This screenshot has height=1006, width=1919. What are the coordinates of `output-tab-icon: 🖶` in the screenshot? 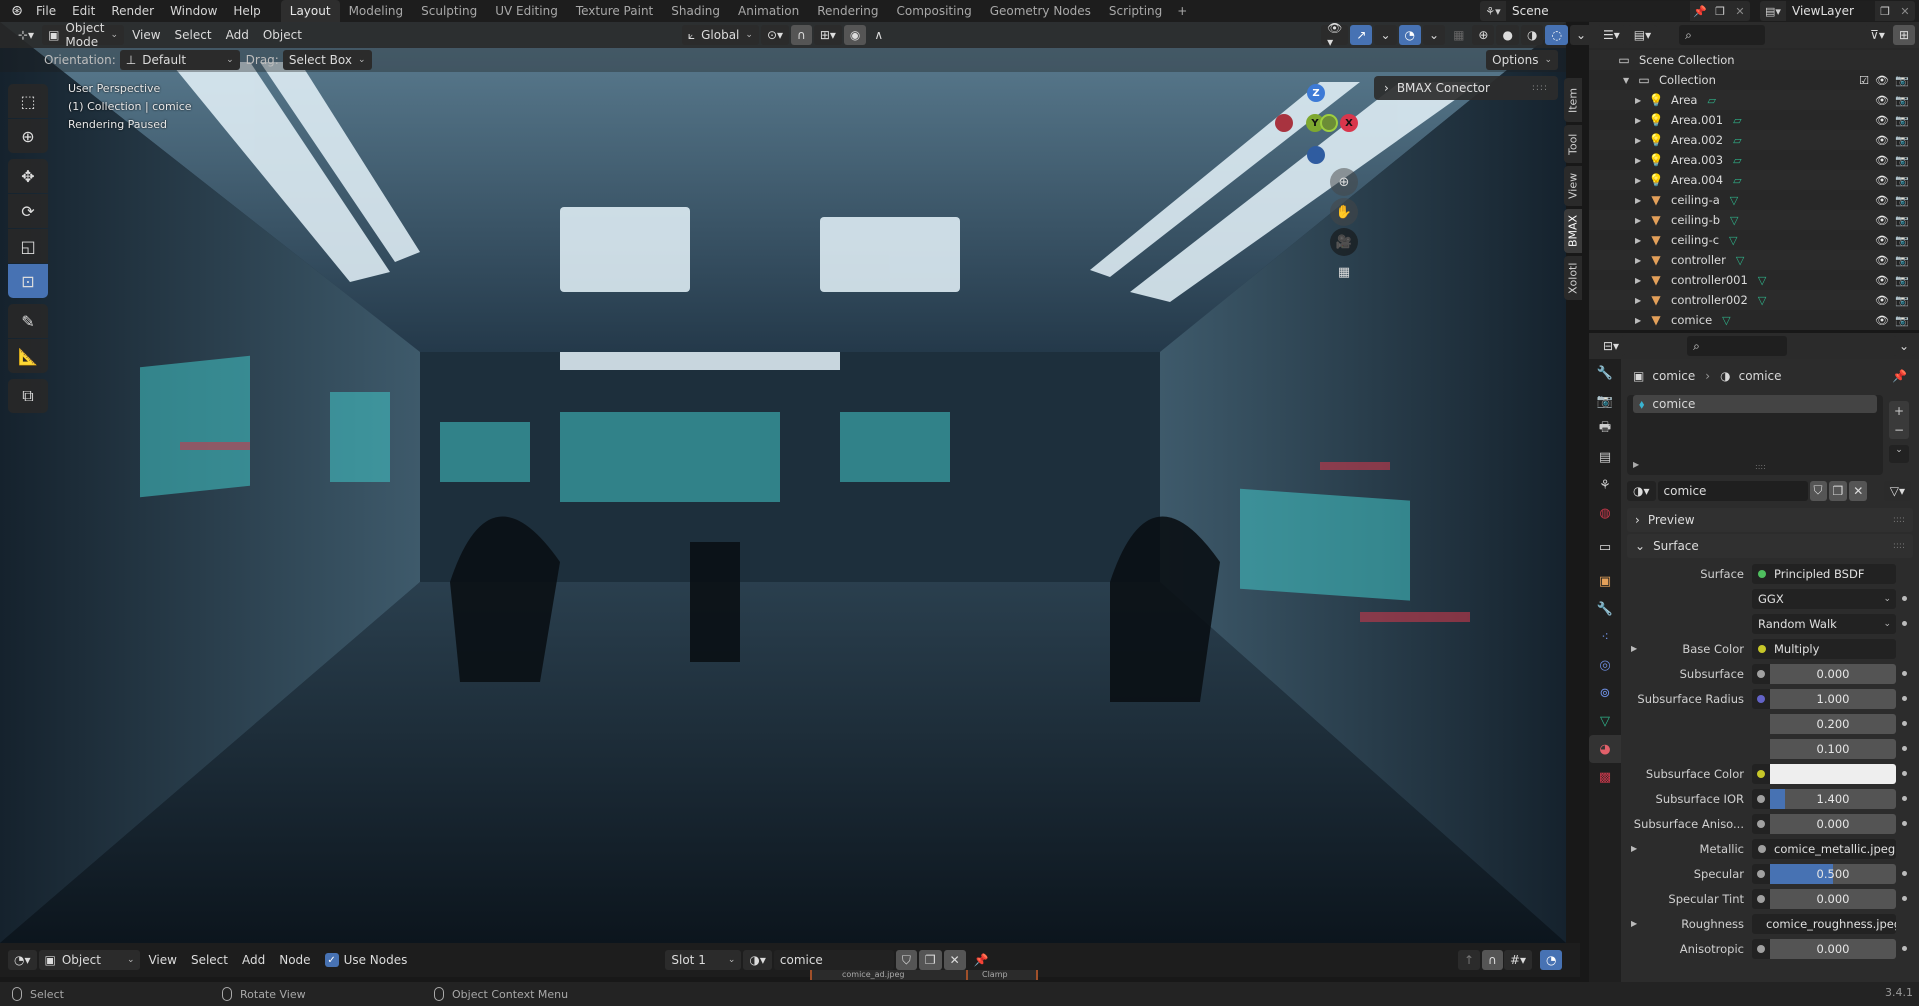 It's located at (1605, 429).